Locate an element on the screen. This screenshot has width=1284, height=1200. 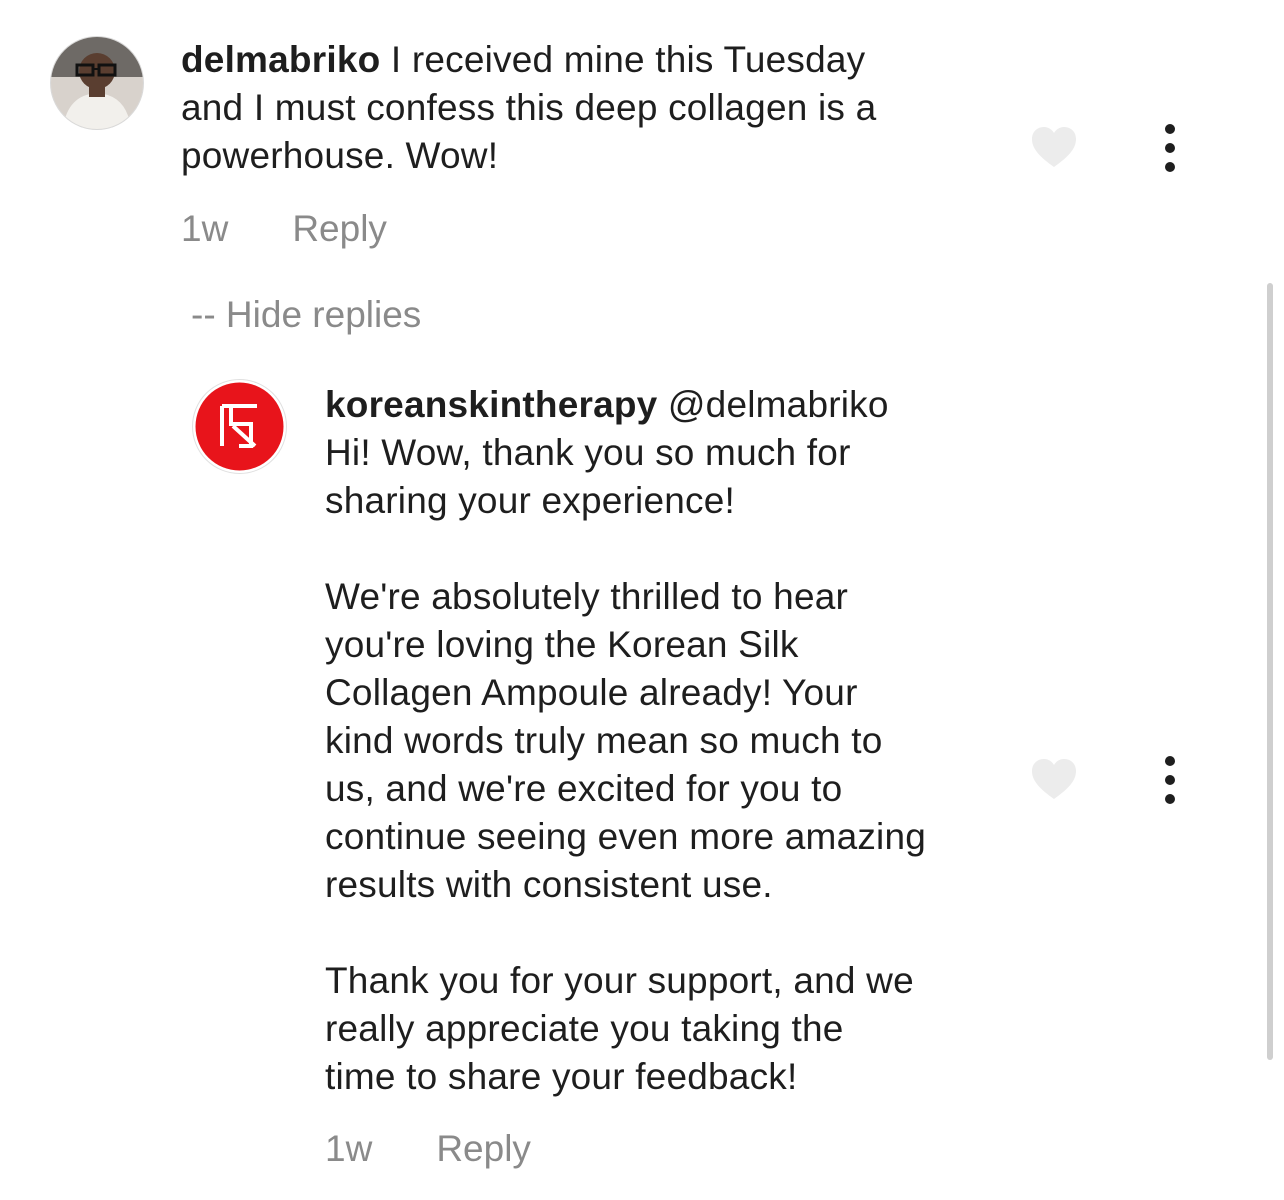
comment-username: delmabriko is located at coordinates (280, 59).